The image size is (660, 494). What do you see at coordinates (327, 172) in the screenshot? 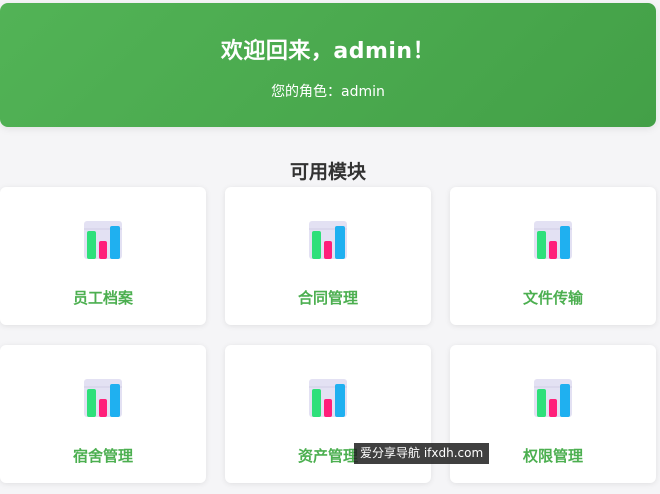
I see `modules-title: 可用模块` at bounding box center [327, 172].